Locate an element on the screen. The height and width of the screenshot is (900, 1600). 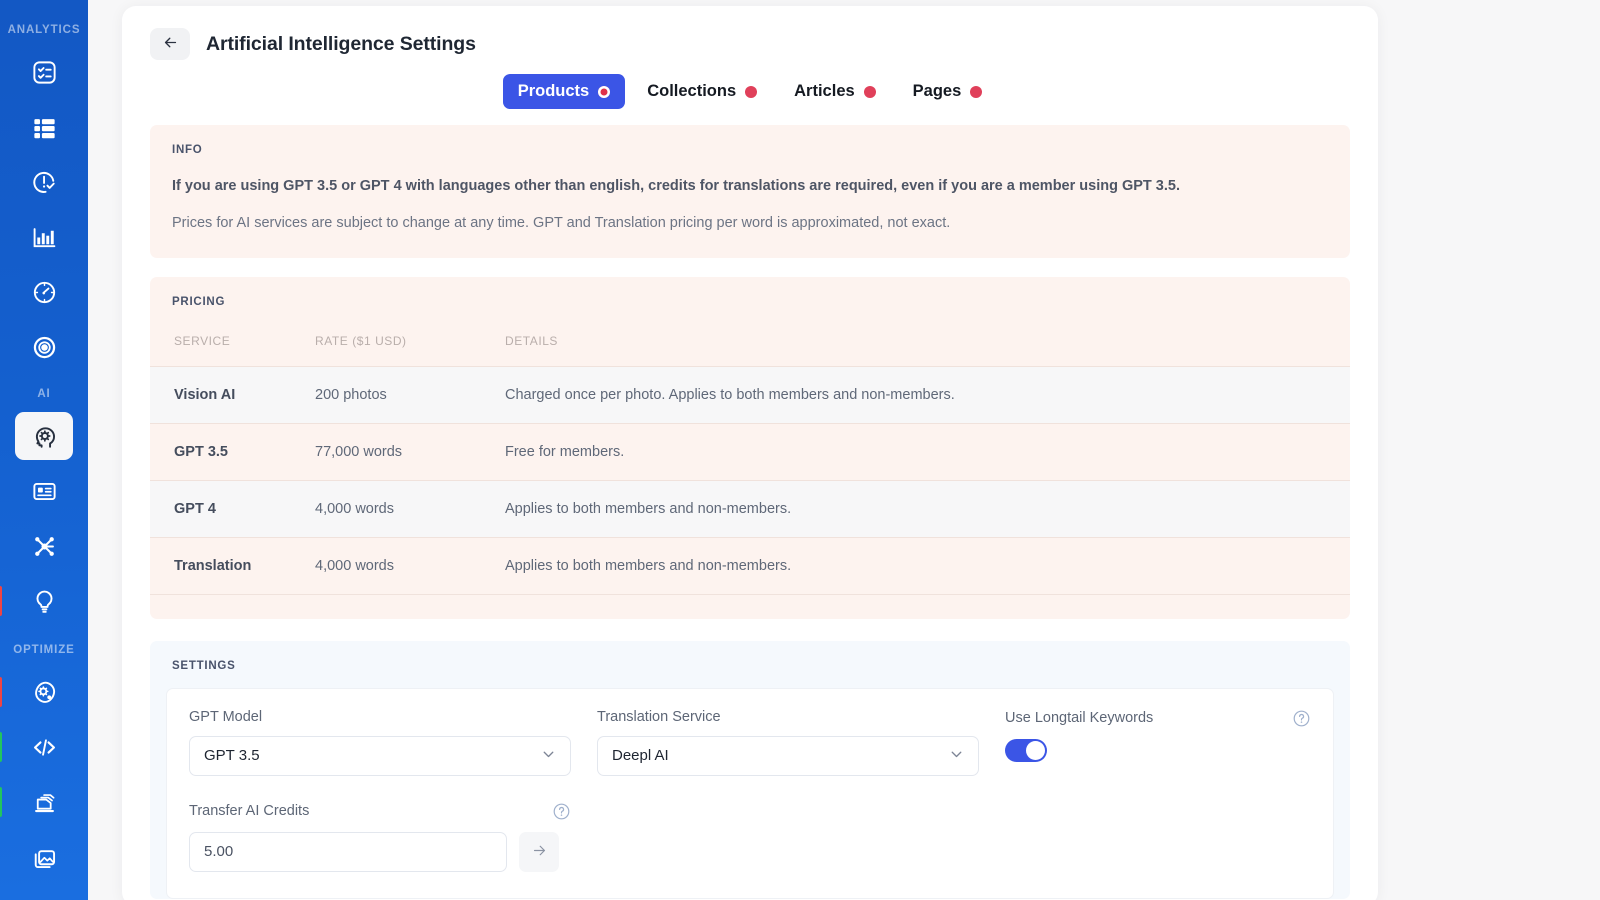
stacked-pages-icon is located at coordinates (44, 802).